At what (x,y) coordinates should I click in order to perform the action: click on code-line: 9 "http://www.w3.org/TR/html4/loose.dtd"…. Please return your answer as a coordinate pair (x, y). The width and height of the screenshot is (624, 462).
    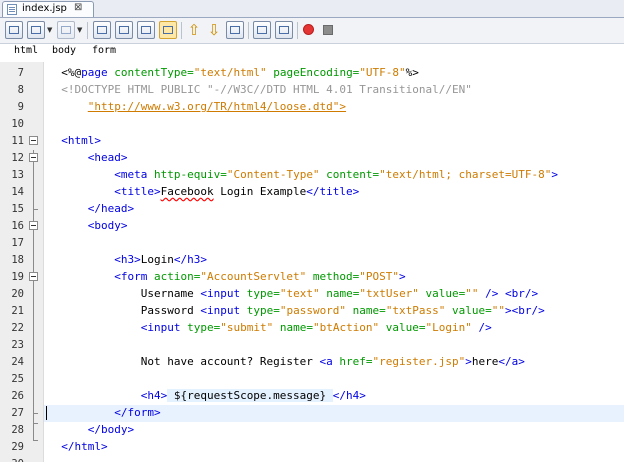
    Looking at the image, I should click on (182, 106).